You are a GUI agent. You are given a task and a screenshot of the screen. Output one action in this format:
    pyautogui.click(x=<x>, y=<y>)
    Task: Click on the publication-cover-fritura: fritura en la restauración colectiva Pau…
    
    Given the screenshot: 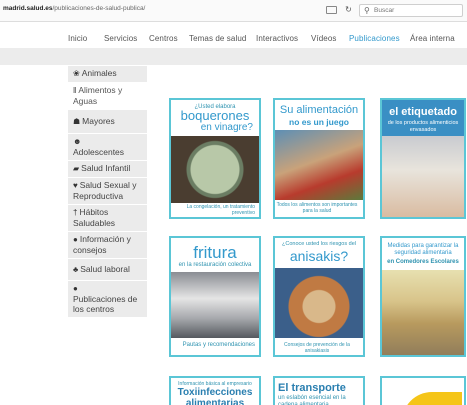 What is the action you would take?
    pyautogui.click(x=215, y=296)
    